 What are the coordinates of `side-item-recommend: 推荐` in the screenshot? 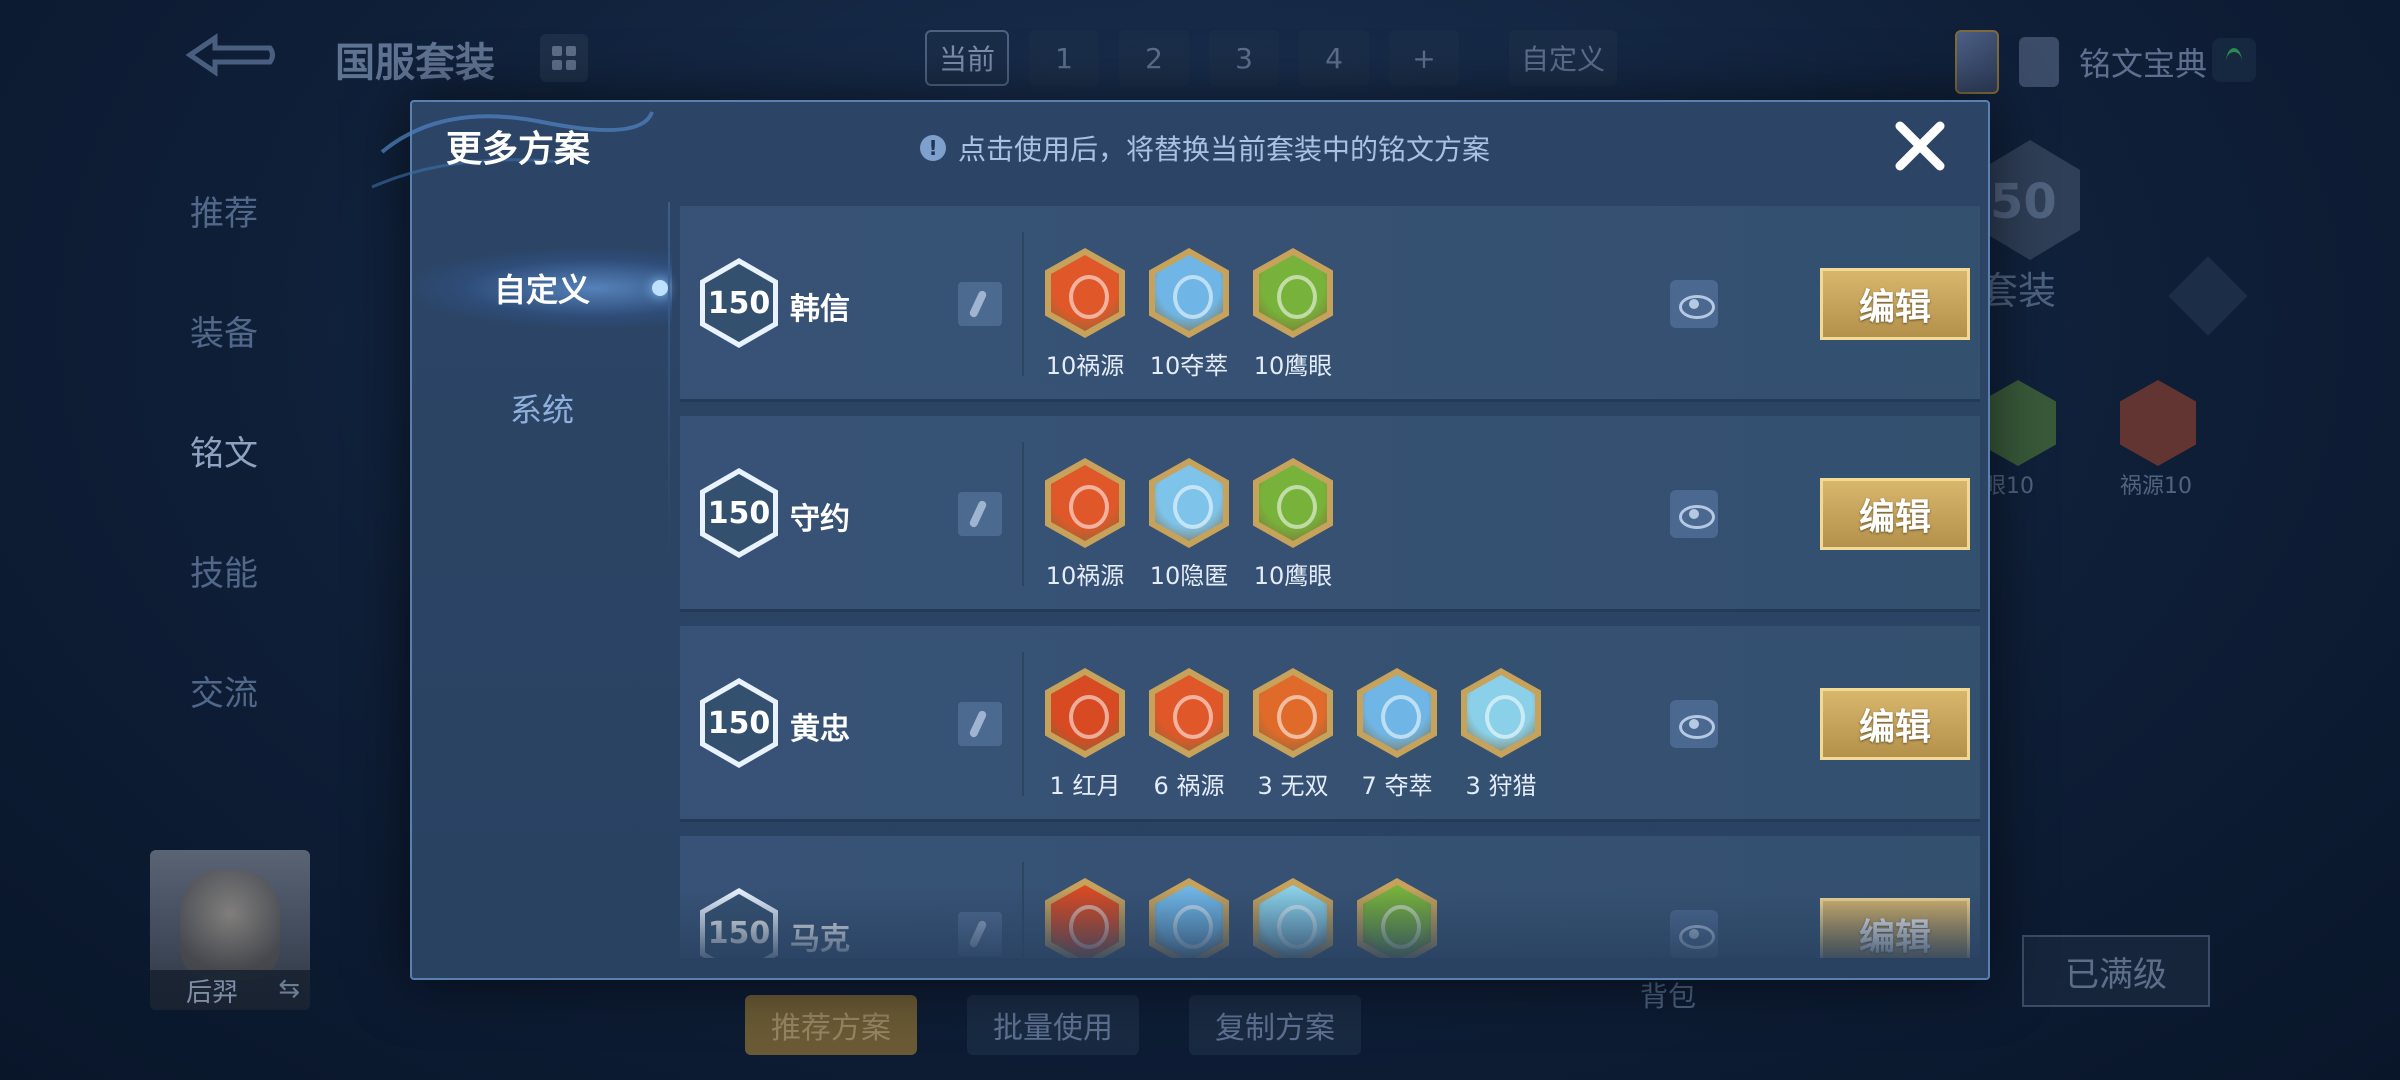 It's located at (280, 210).